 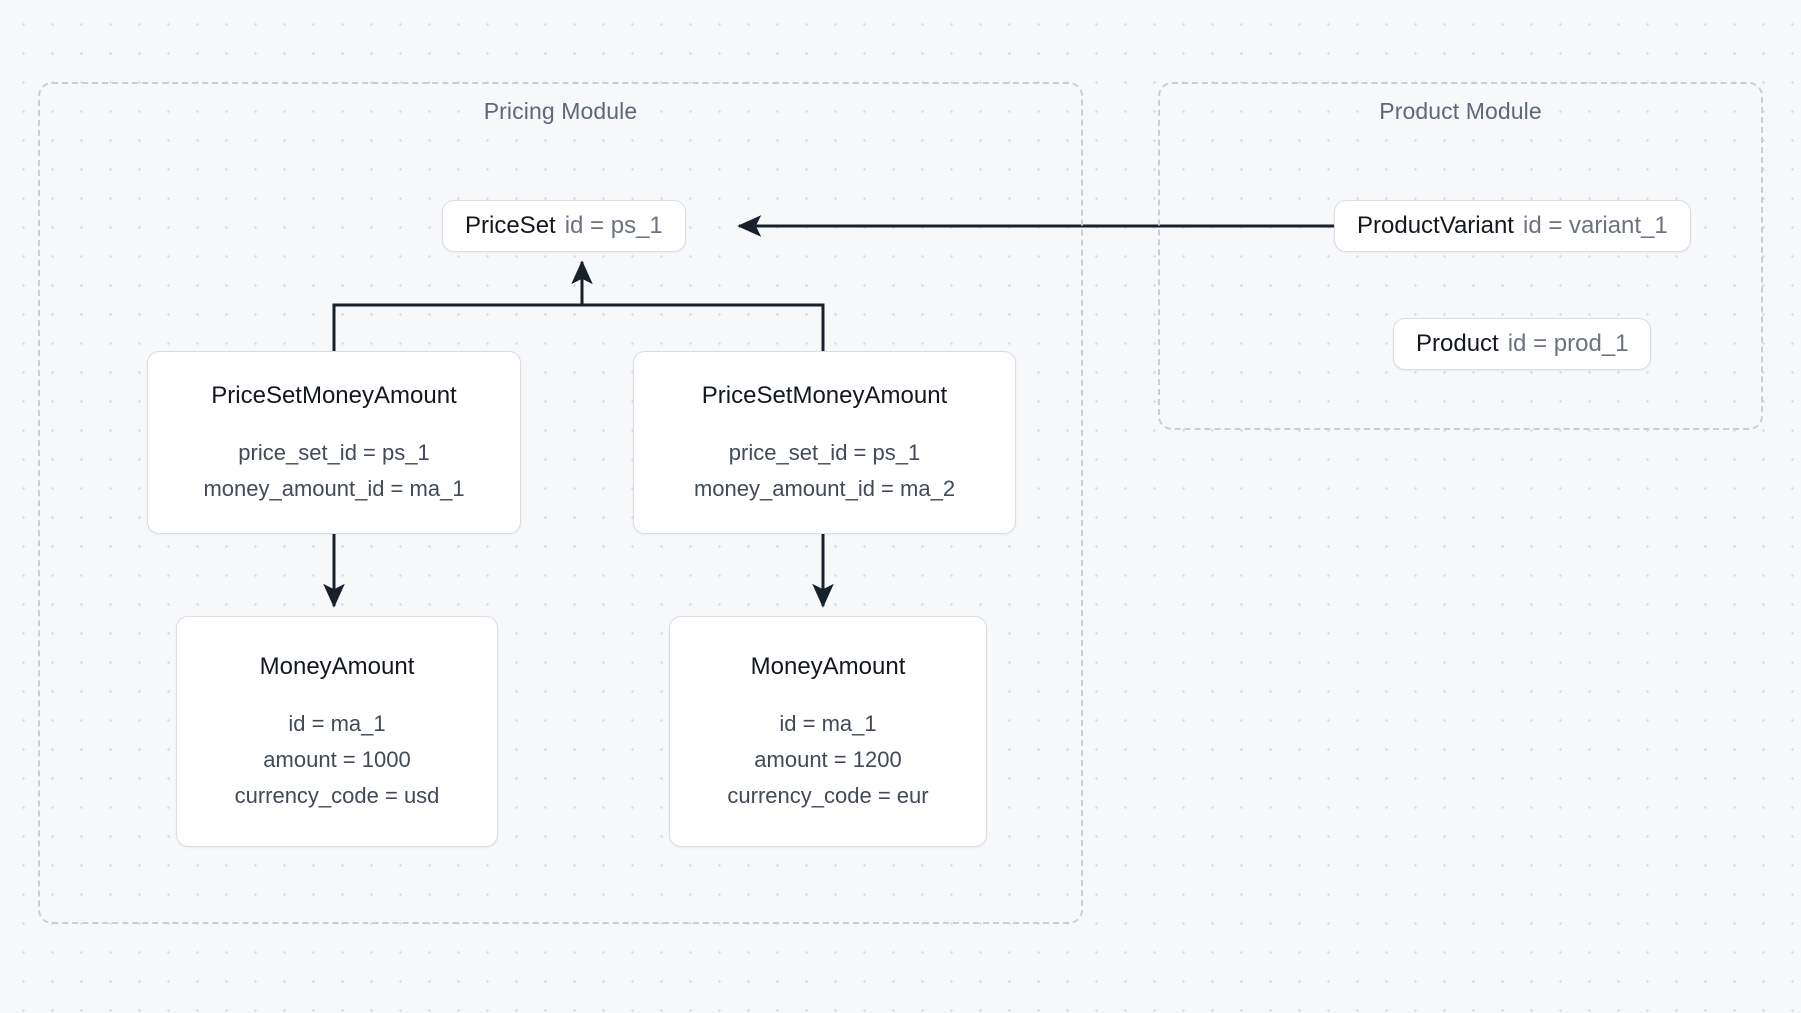 I want to click on attr-amount: amount = 1000, so click(x=337, y=760).